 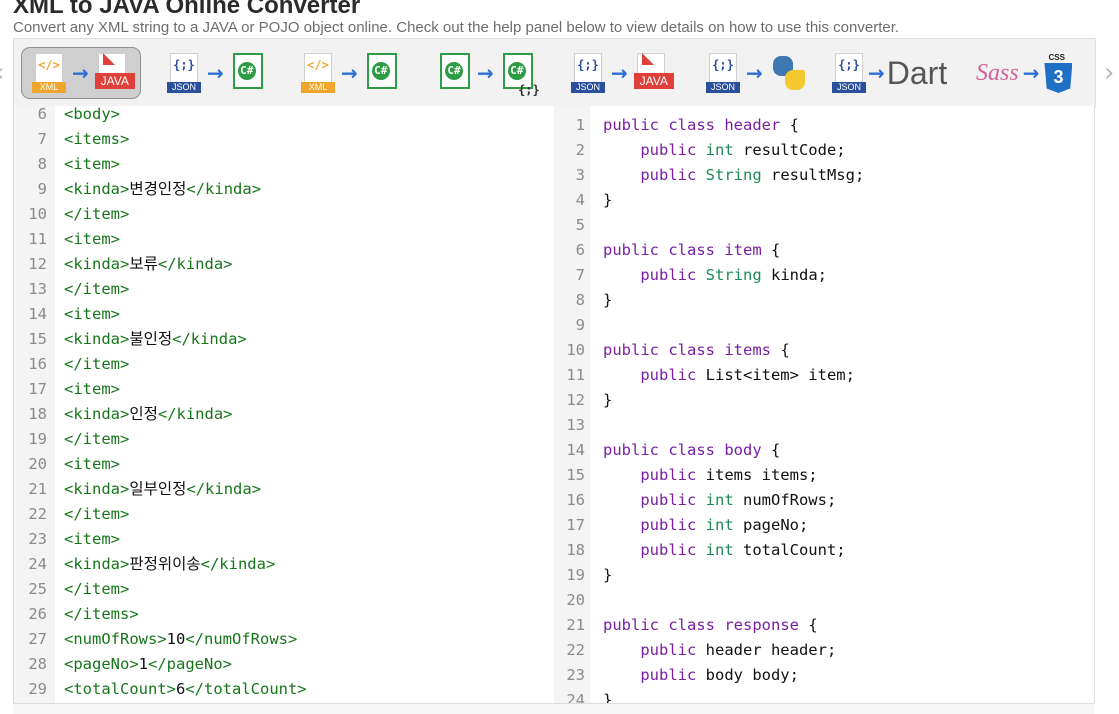 I want to click on code-text: public class item {, so click(x=691, y=250).